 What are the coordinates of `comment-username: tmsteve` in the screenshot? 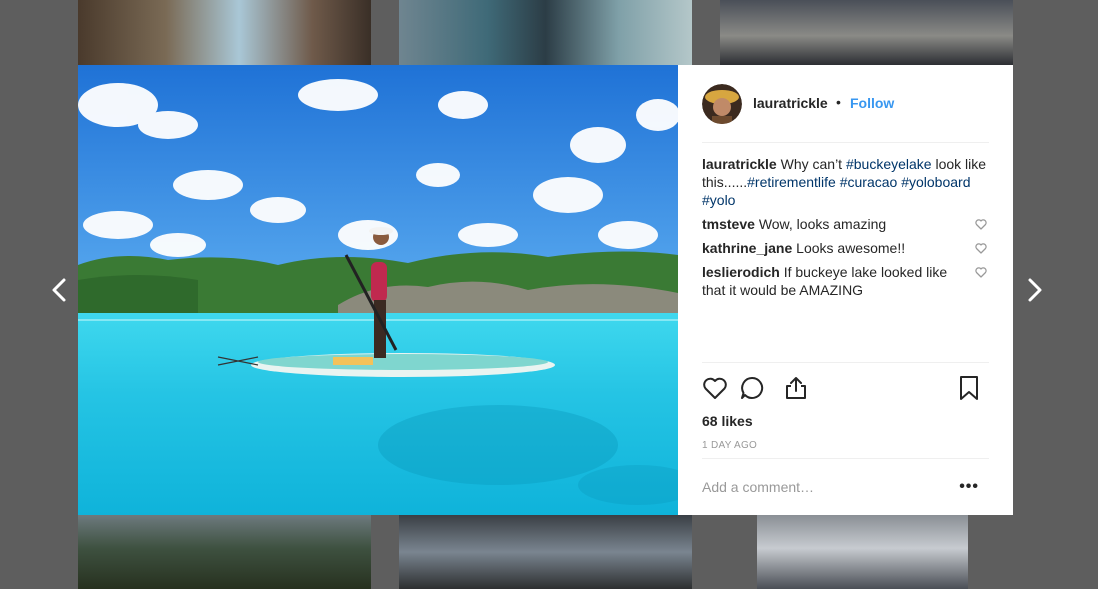 It's located at (728, 224).